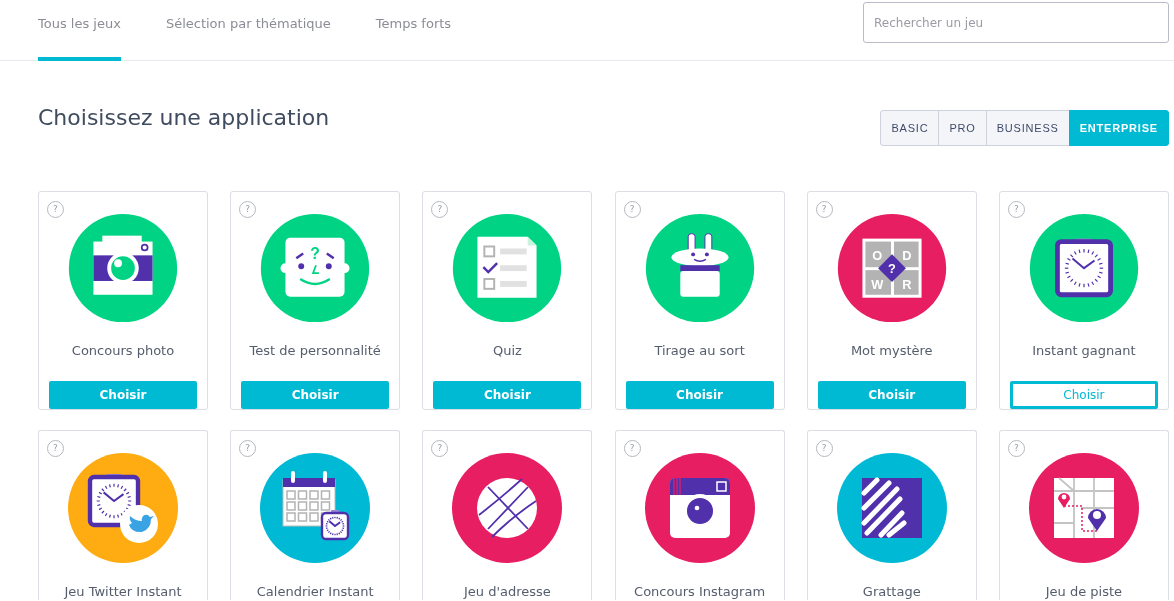 The width and height of the screenshot is (1174, 601). Describe the element at coordinates (507, 591) in the screenshot. I see `game-title: Jeu d'adresse` at that location.